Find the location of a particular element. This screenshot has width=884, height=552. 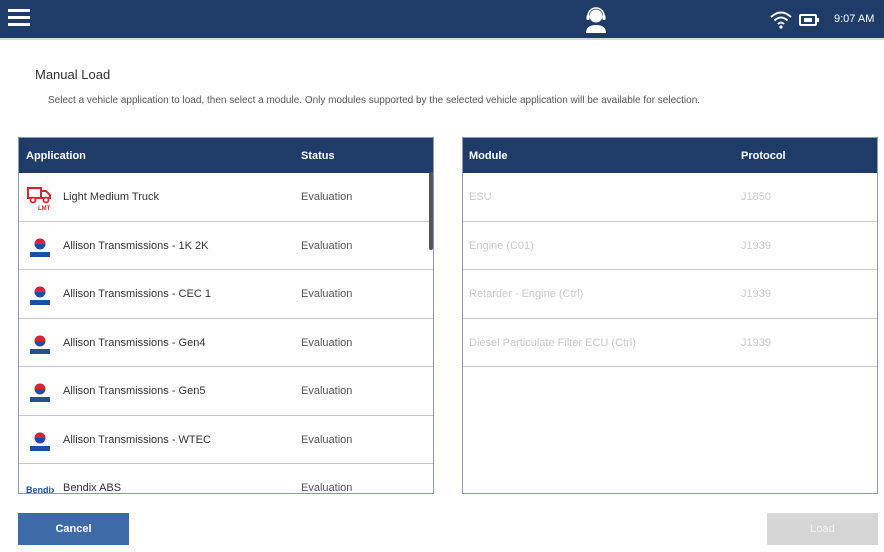

svg-text: Bendix is located at coordinates (40, 489).